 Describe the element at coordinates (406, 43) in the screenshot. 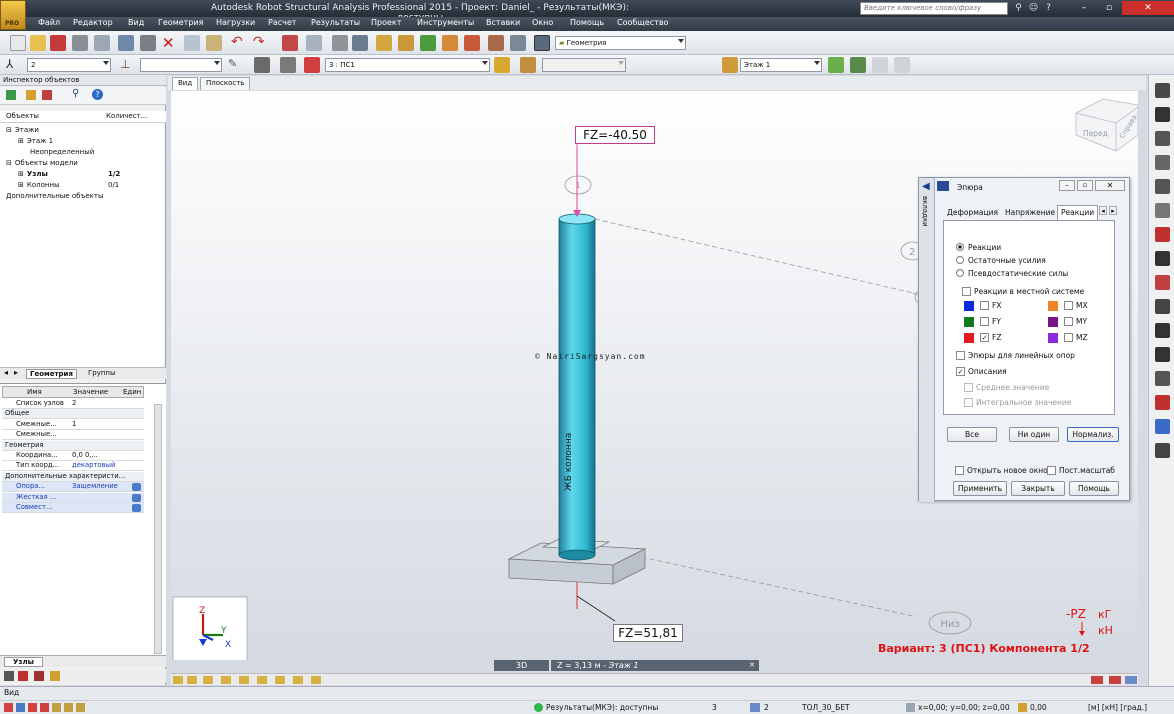

I see `gear-icon` at that location.